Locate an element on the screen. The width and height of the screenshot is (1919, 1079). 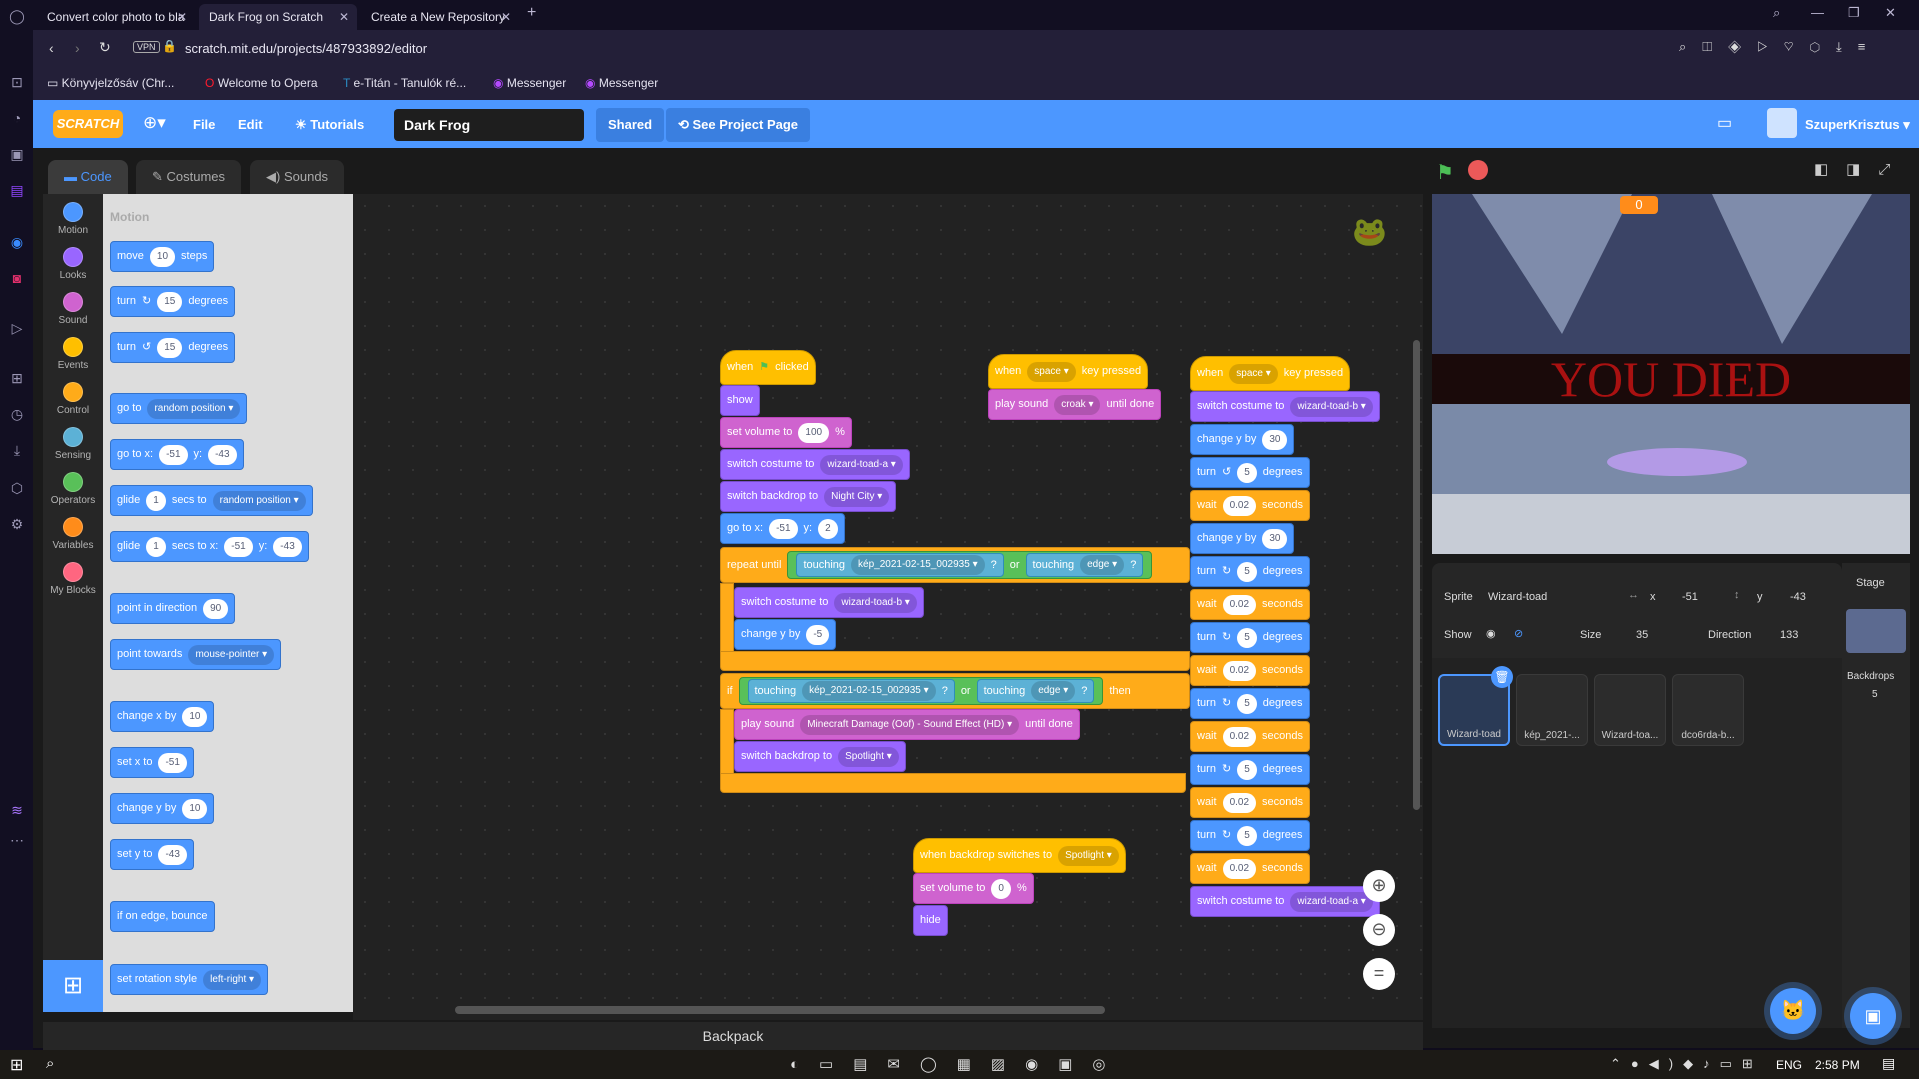
stage-selector-panel: Stage Backdrops 5 ▣ is located at coordinates (1876, 801).